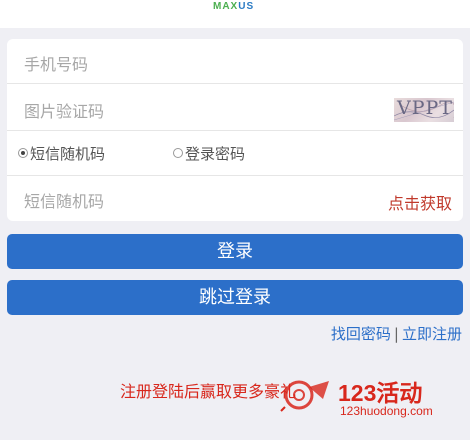  I want to click on captcha-text: VPPT, so click(425, 108).